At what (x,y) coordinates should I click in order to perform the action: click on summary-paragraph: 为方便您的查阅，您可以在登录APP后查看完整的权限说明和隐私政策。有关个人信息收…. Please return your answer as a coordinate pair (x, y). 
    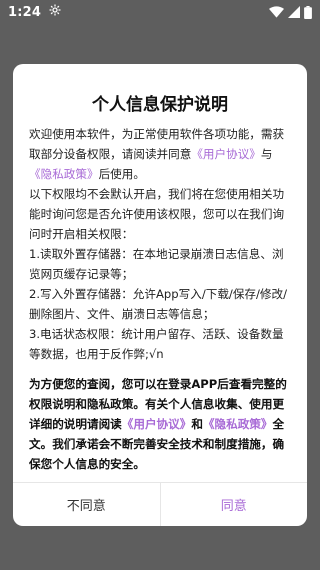
    Looking at the image, I should click on (162, 424).